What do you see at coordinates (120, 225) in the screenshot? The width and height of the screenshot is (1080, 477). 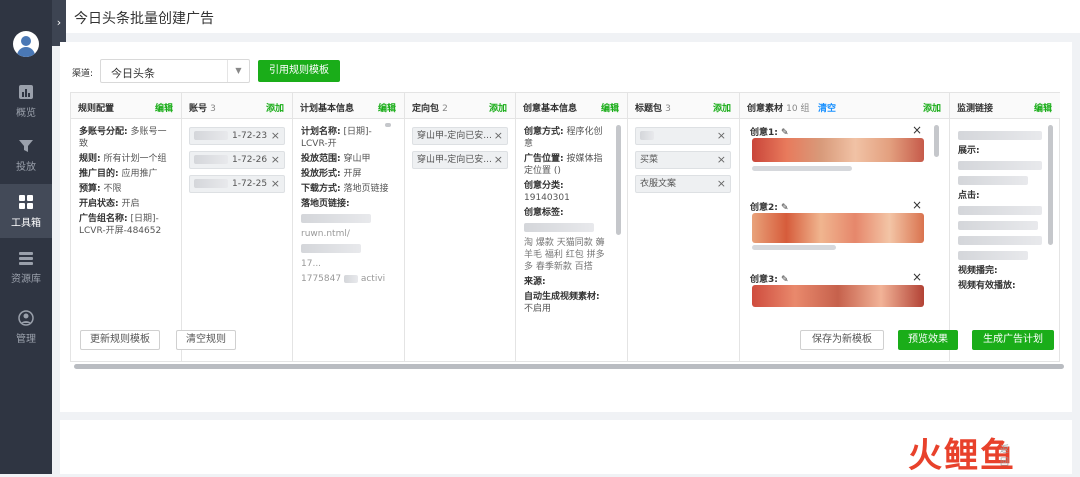 I see `info-row: 广告组名称: [日期]-LCVR-开屏-484652` at bounding box center [120, 225].